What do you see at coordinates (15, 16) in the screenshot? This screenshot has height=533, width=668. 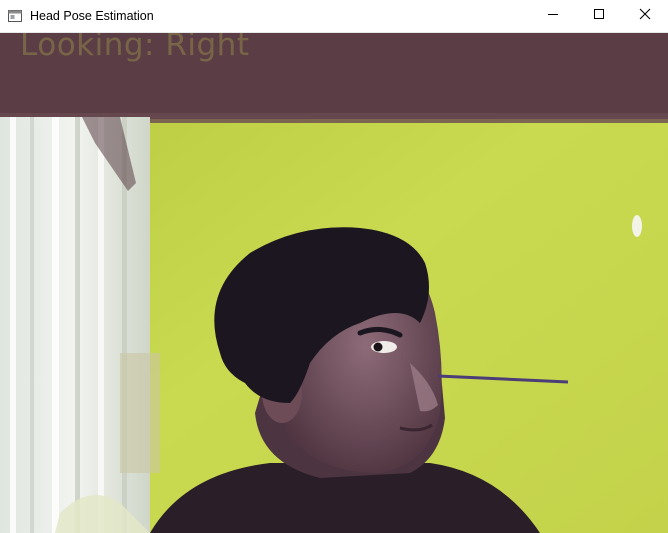 I see `app-window-icon` at bounding box center [15, 16].